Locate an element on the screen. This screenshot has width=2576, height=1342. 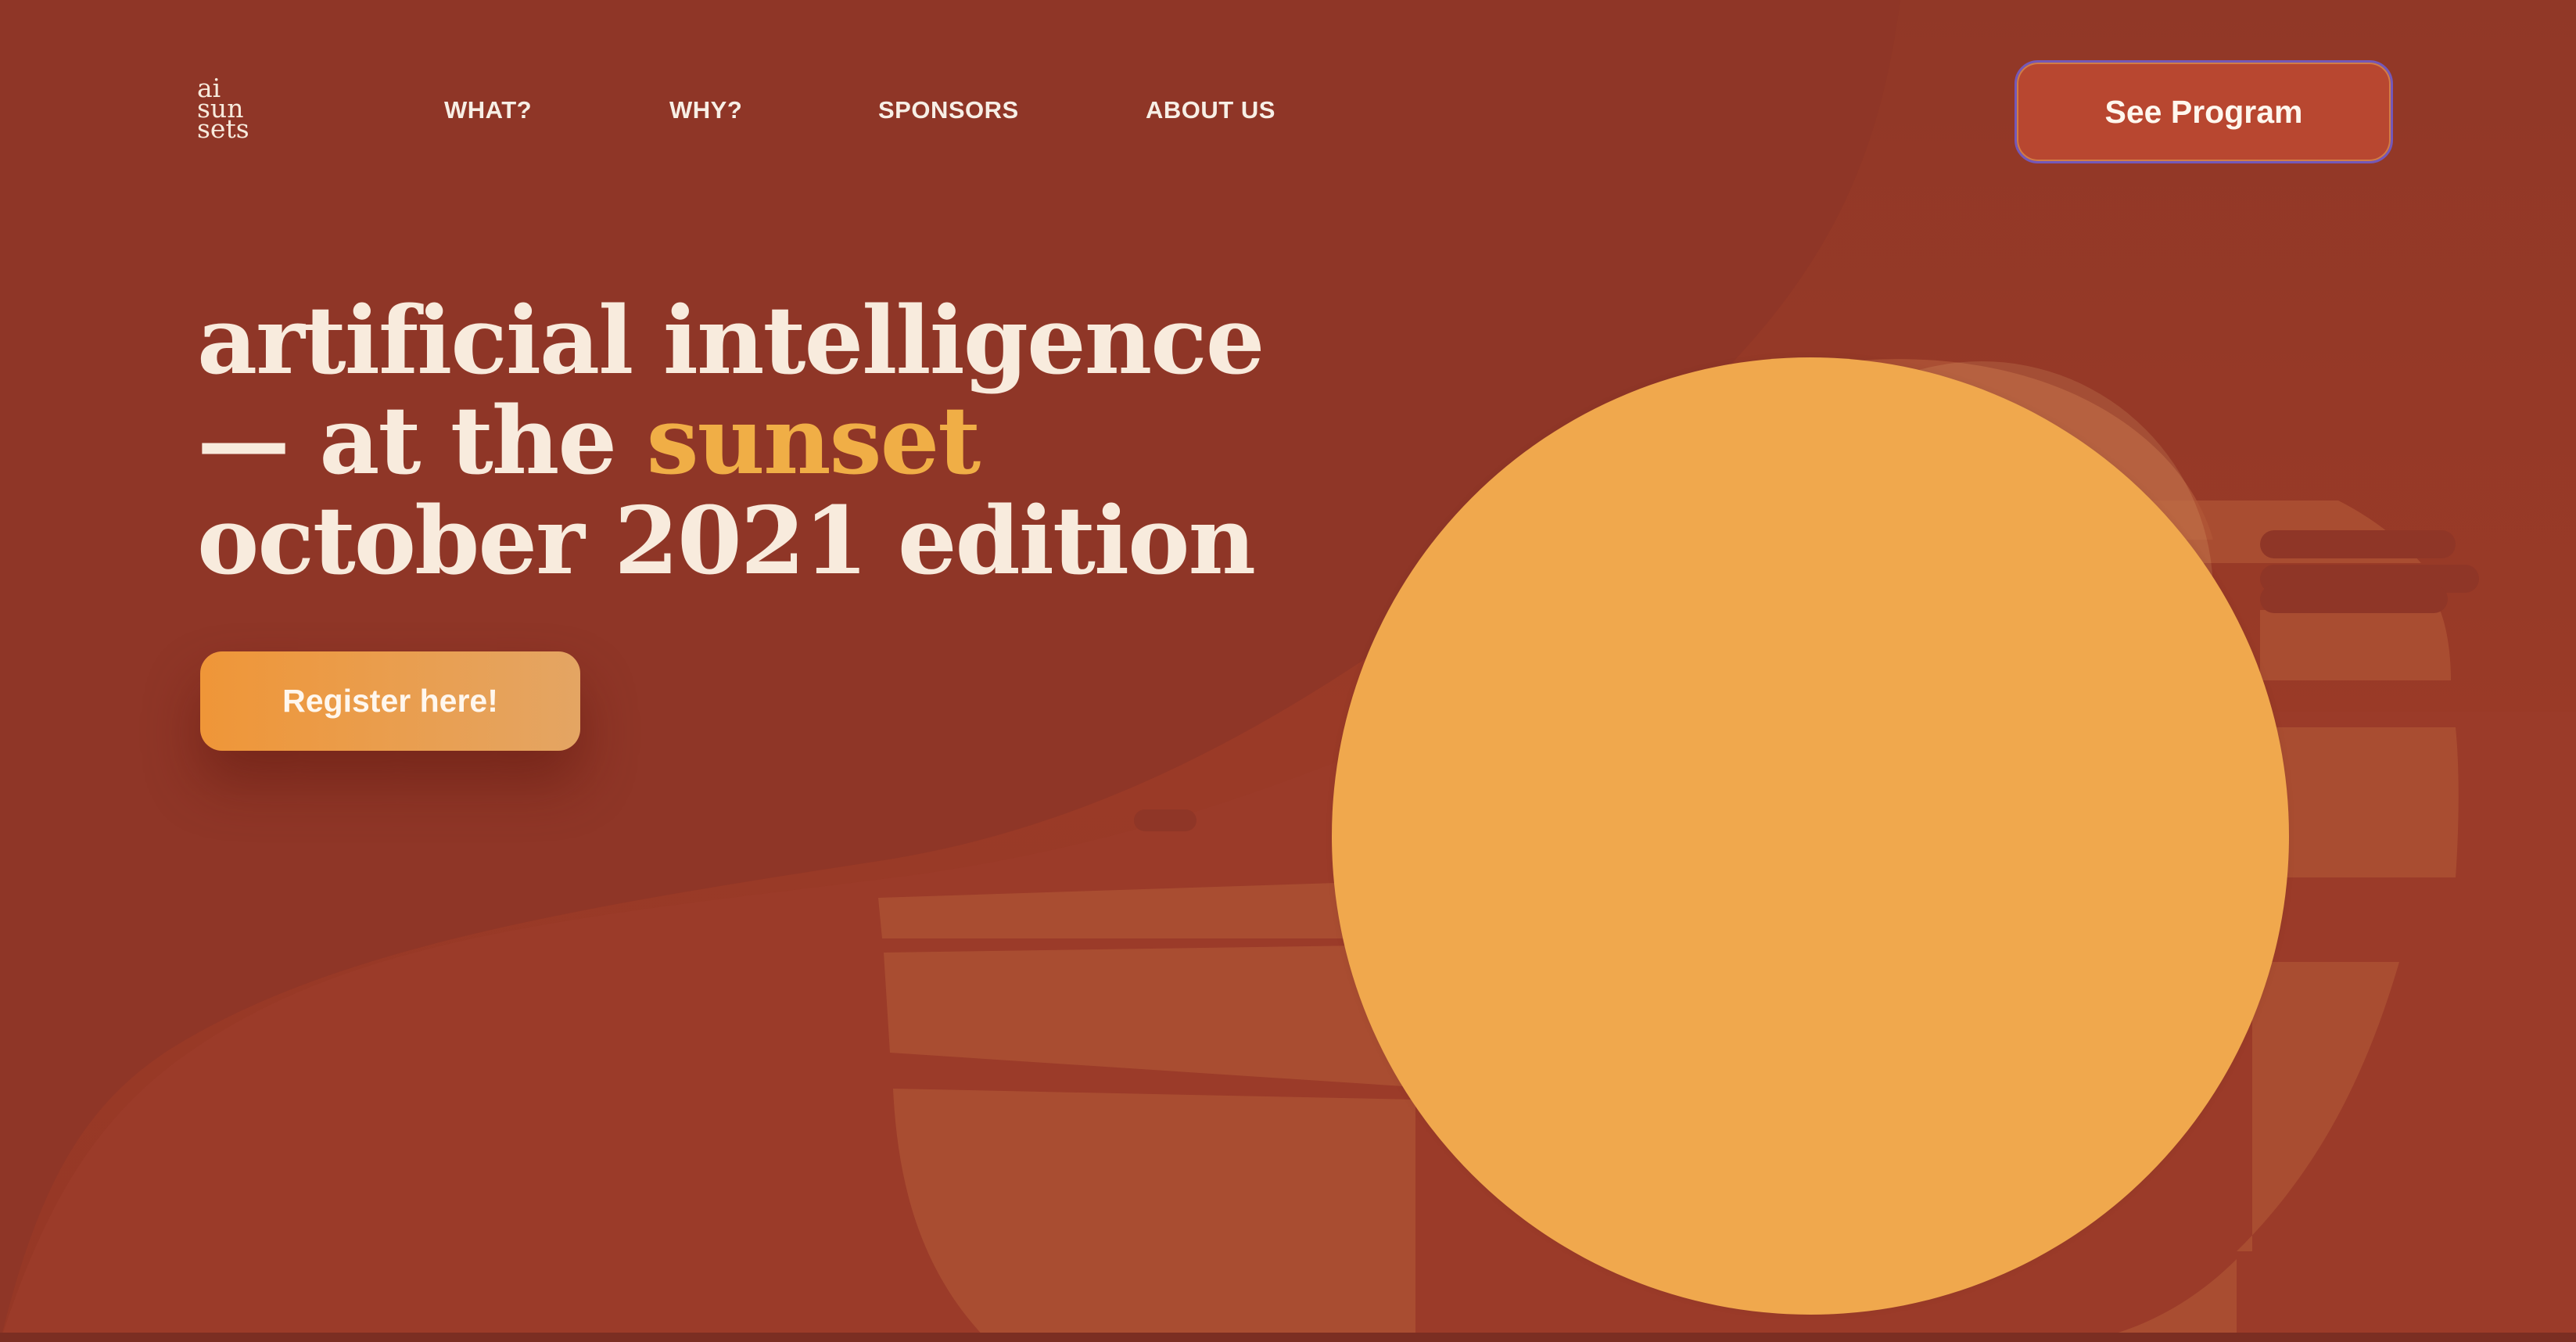
bottom-strip is located at coordinates (1288, 1337).